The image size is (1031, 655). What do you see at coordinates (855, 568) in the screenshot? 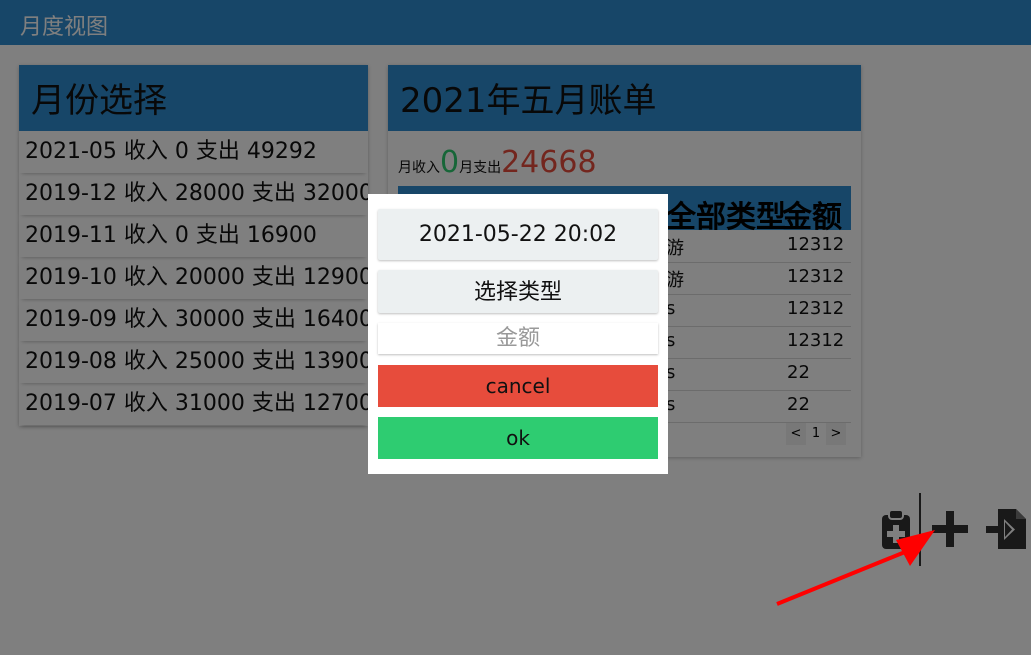
I see `annotation-arrow` at bounding box center [855, 568].